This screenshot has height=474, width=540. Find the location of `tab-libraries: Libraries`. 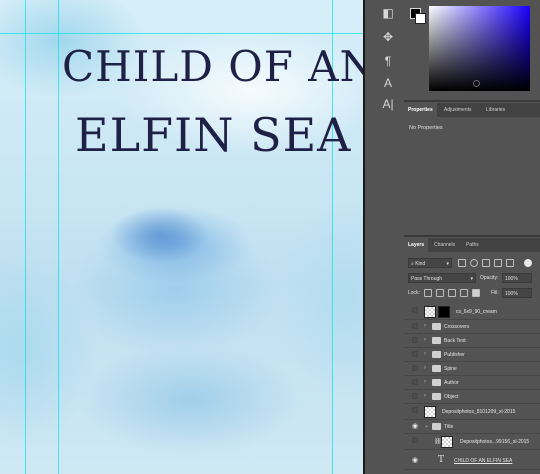

tab-libraries: Libraries is located at coordinates (495, 110).